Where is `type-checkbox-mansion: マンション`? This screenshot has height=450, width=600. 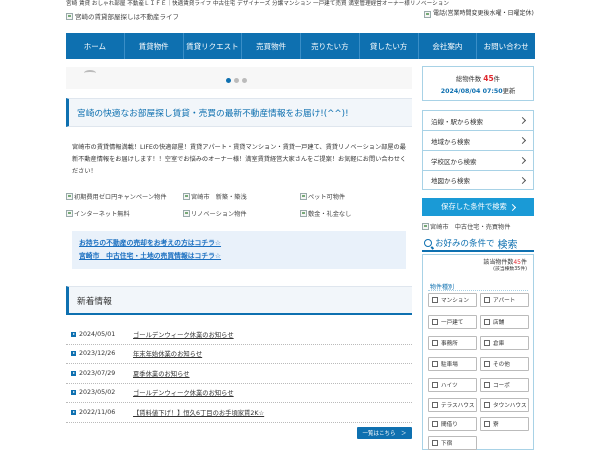
type-checkbox-mansion: マンション is located at coordinates (452, 300).